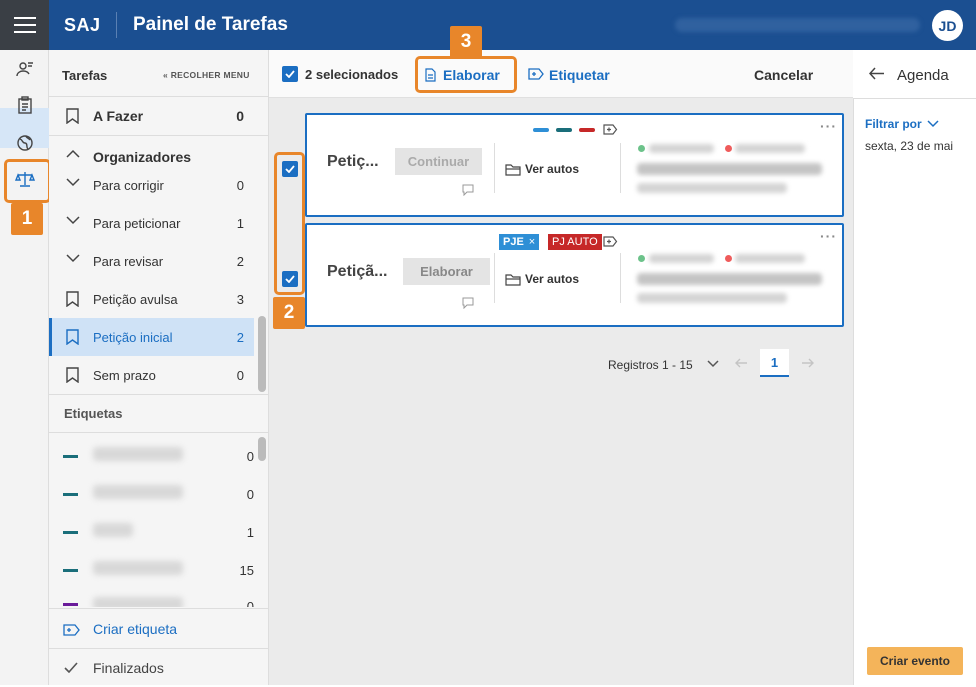  What do you see at coordinates (85, 75) in the screenshot?
I see `sidebar-heading: Tarefas` at bounding box center [85, 75].